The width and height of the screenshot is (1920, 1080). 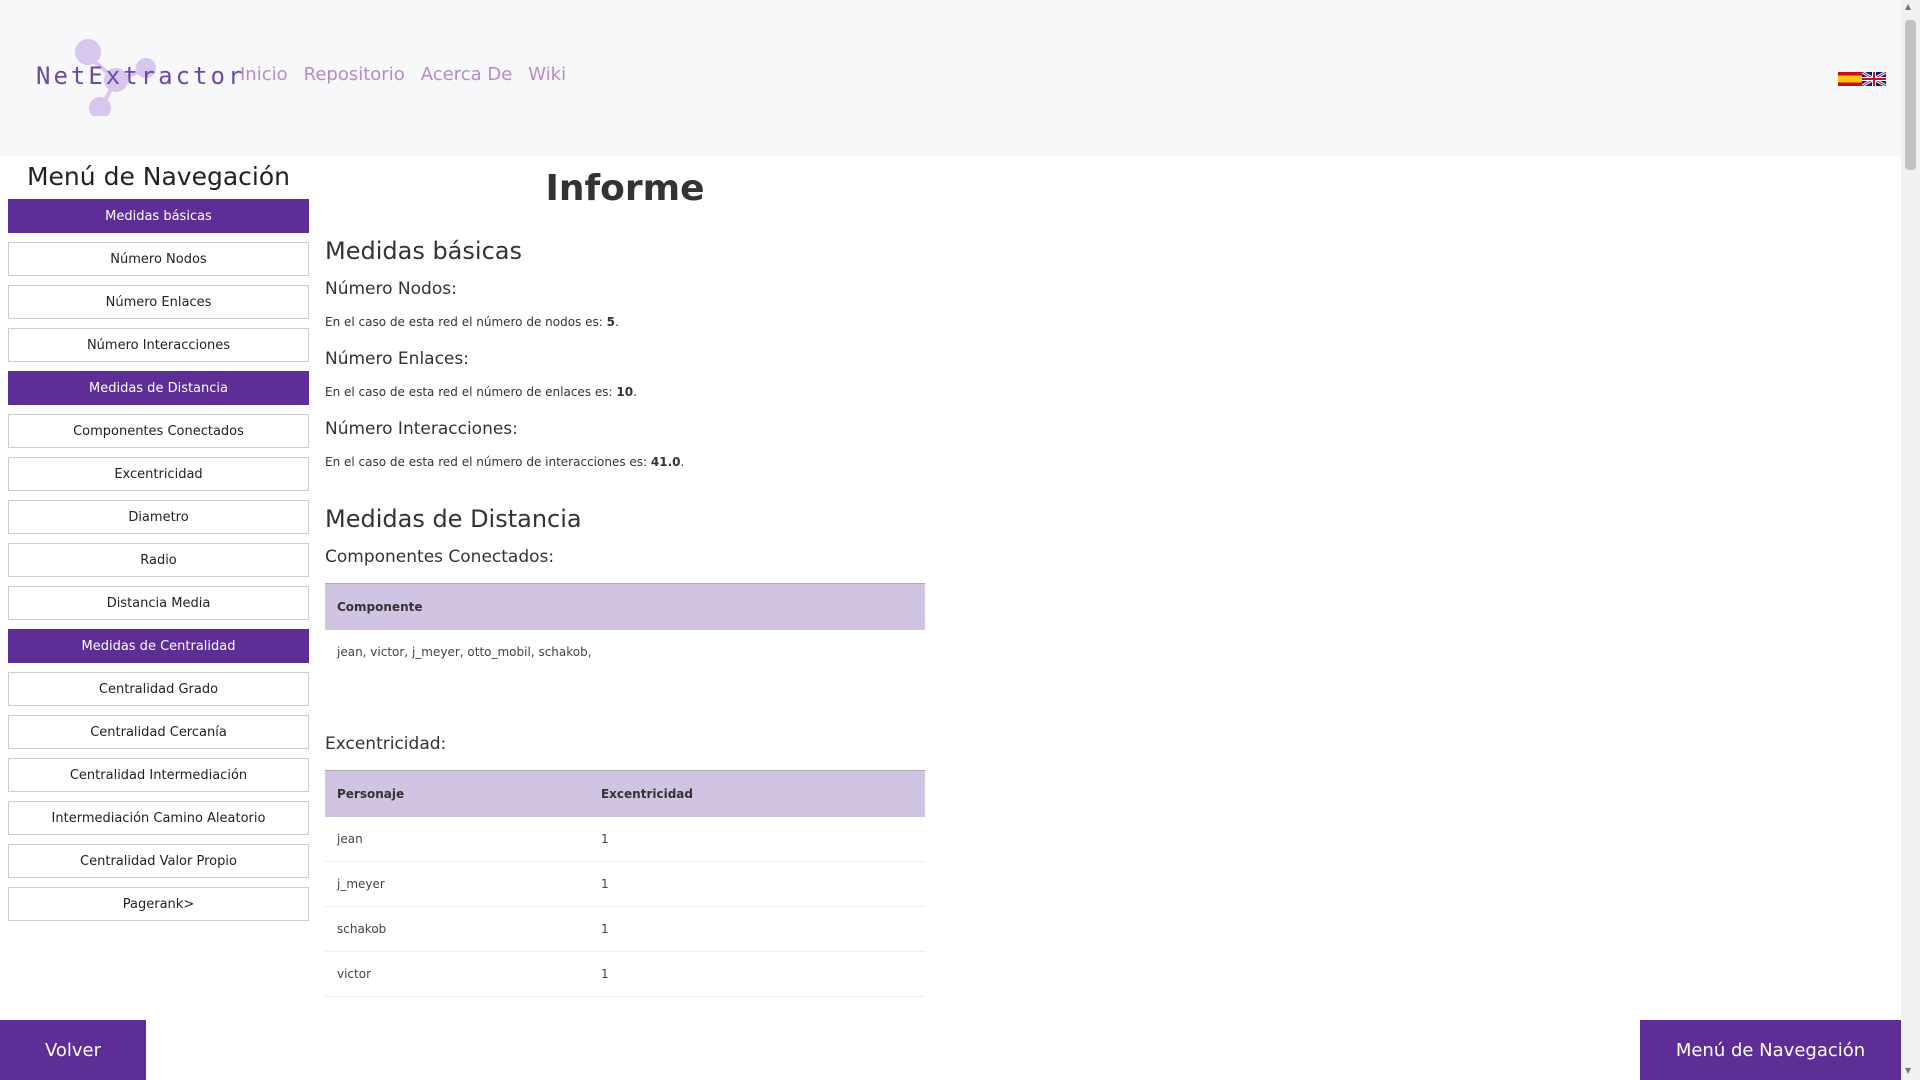 I want to click on scroll-down-icon: ▼, so click(x=1908, y=1070).